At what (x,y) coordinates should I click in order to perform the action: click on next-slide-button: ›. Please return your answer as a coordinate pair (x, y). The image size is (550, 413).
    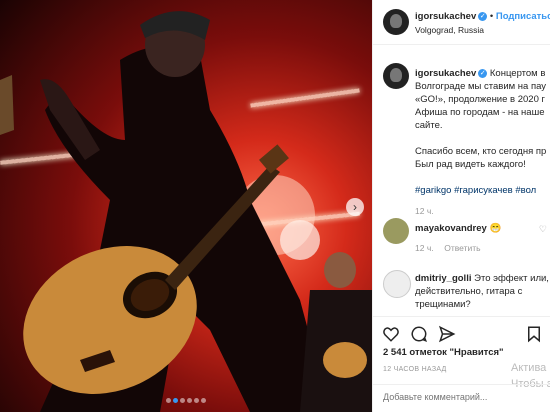
    Looking at the image, I should click on (355, 207).